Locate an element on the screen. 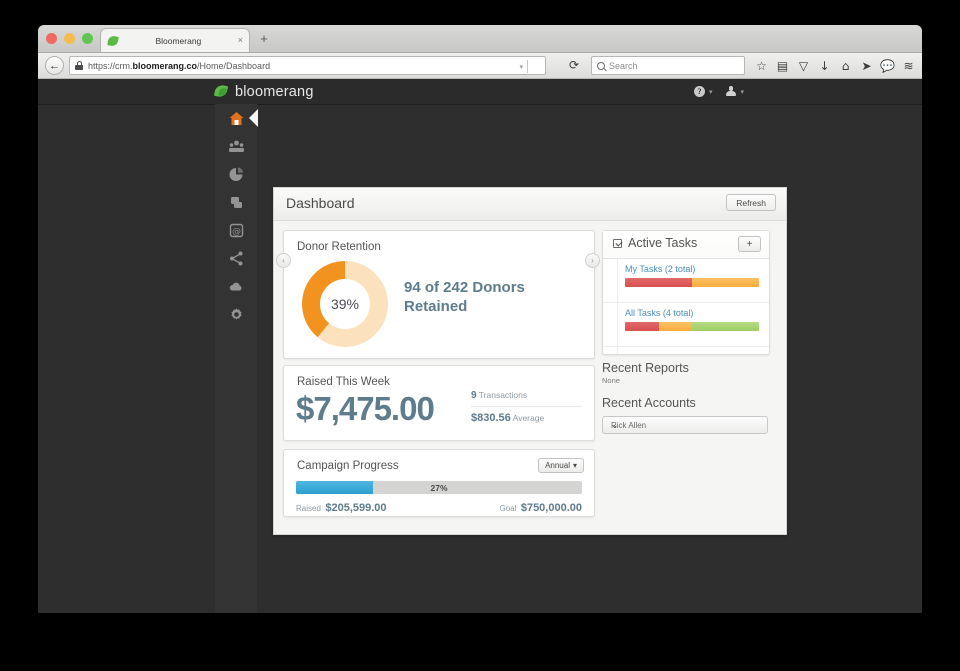  carousel-next-button: › is located at coordinates (592, 260).